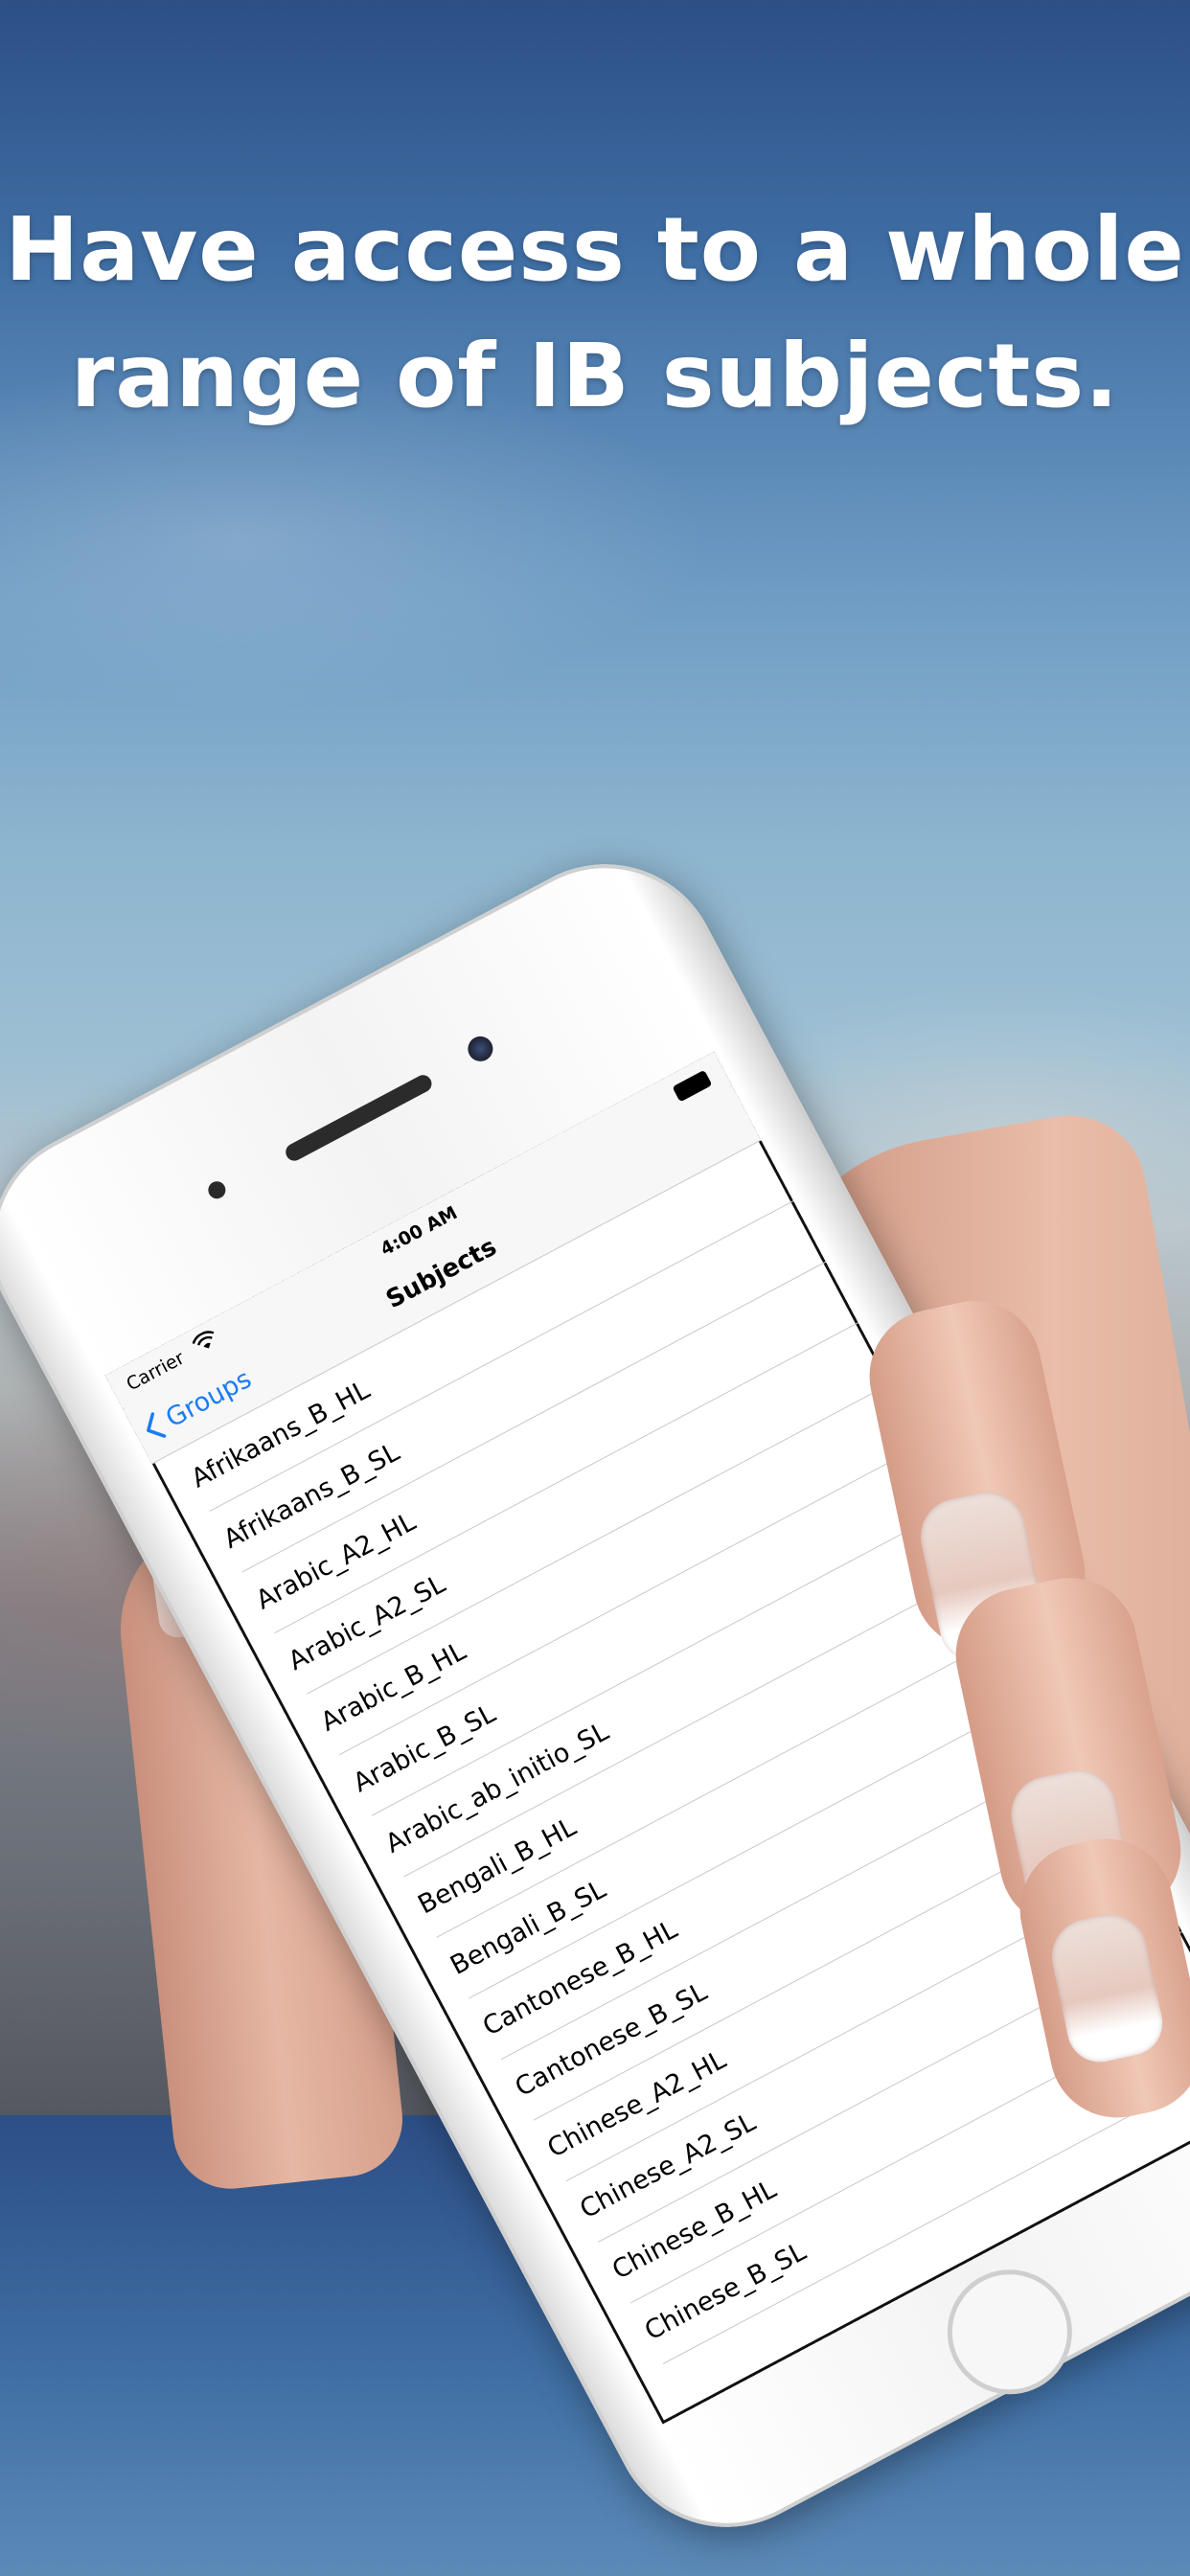  Describe the element at coordinates (595, 249) in the screenshot. I see `headline-line-1: Have access to a whole` at that location.